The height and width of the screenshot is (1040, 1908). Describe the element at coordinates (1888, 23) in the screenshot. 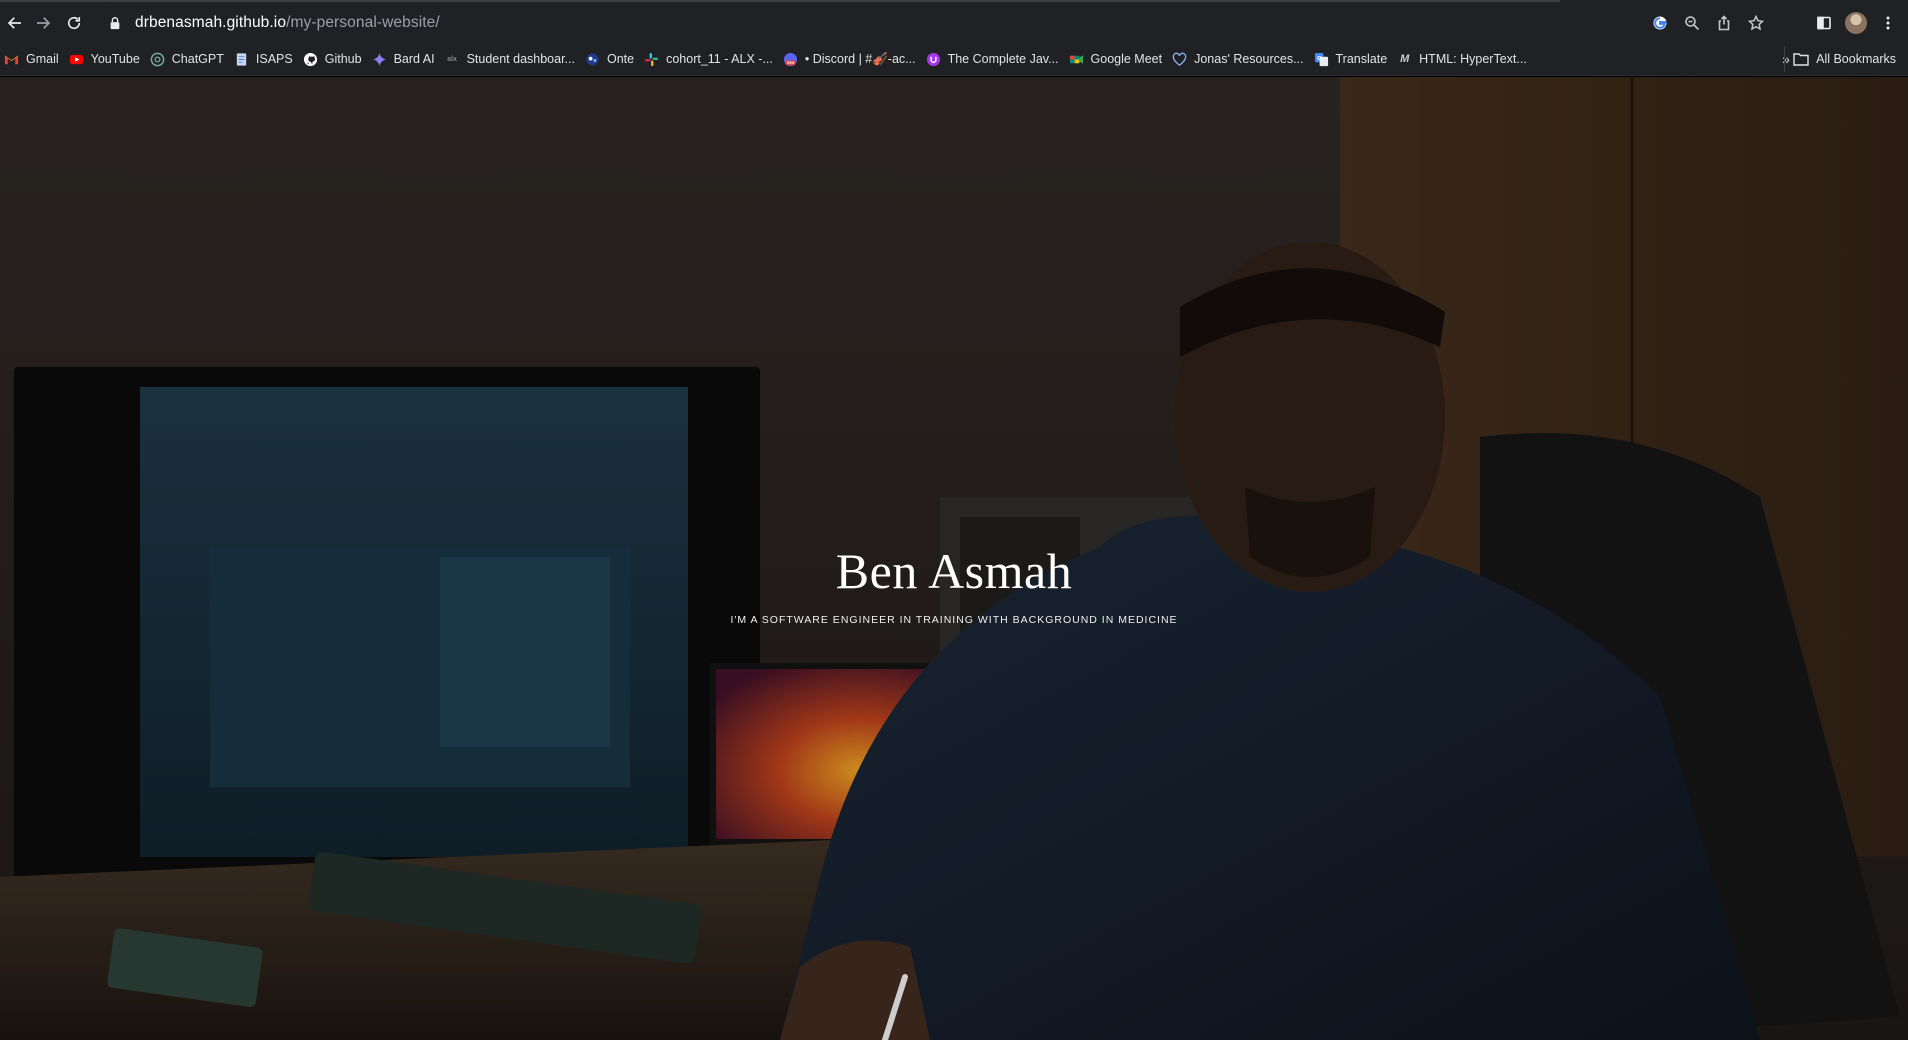

I see `menu-kebab-icon` at that location.